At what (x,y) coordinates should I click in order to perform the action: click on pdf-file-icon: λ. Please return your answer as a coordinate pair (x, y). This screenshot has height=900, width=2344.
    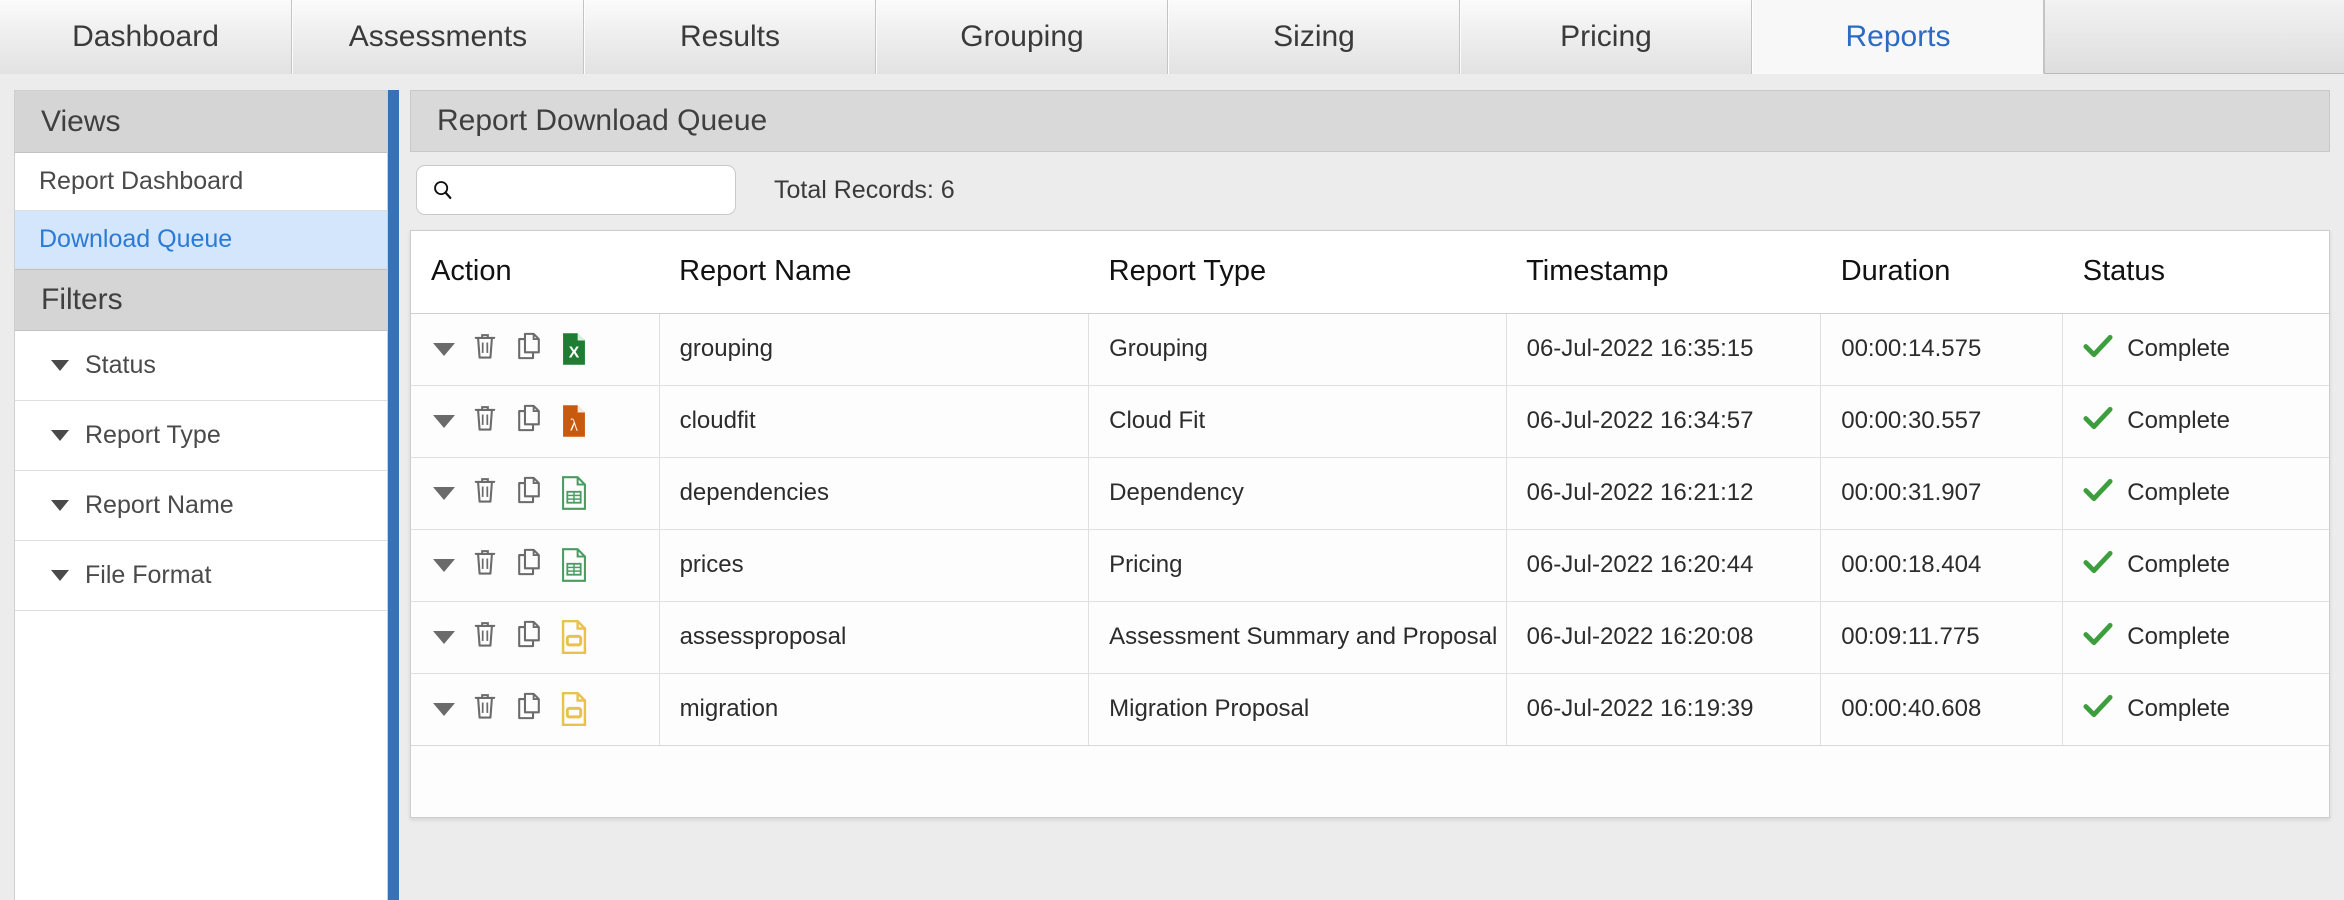
    Looking at the image, I should click on (574, 421).